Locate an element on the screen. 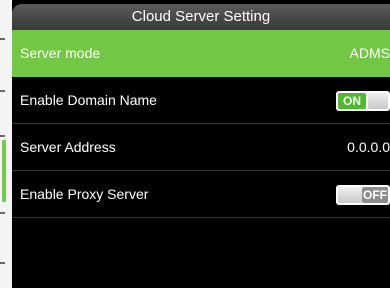  proxy-server-toggle: OFF is located at coordinates (363, 195).